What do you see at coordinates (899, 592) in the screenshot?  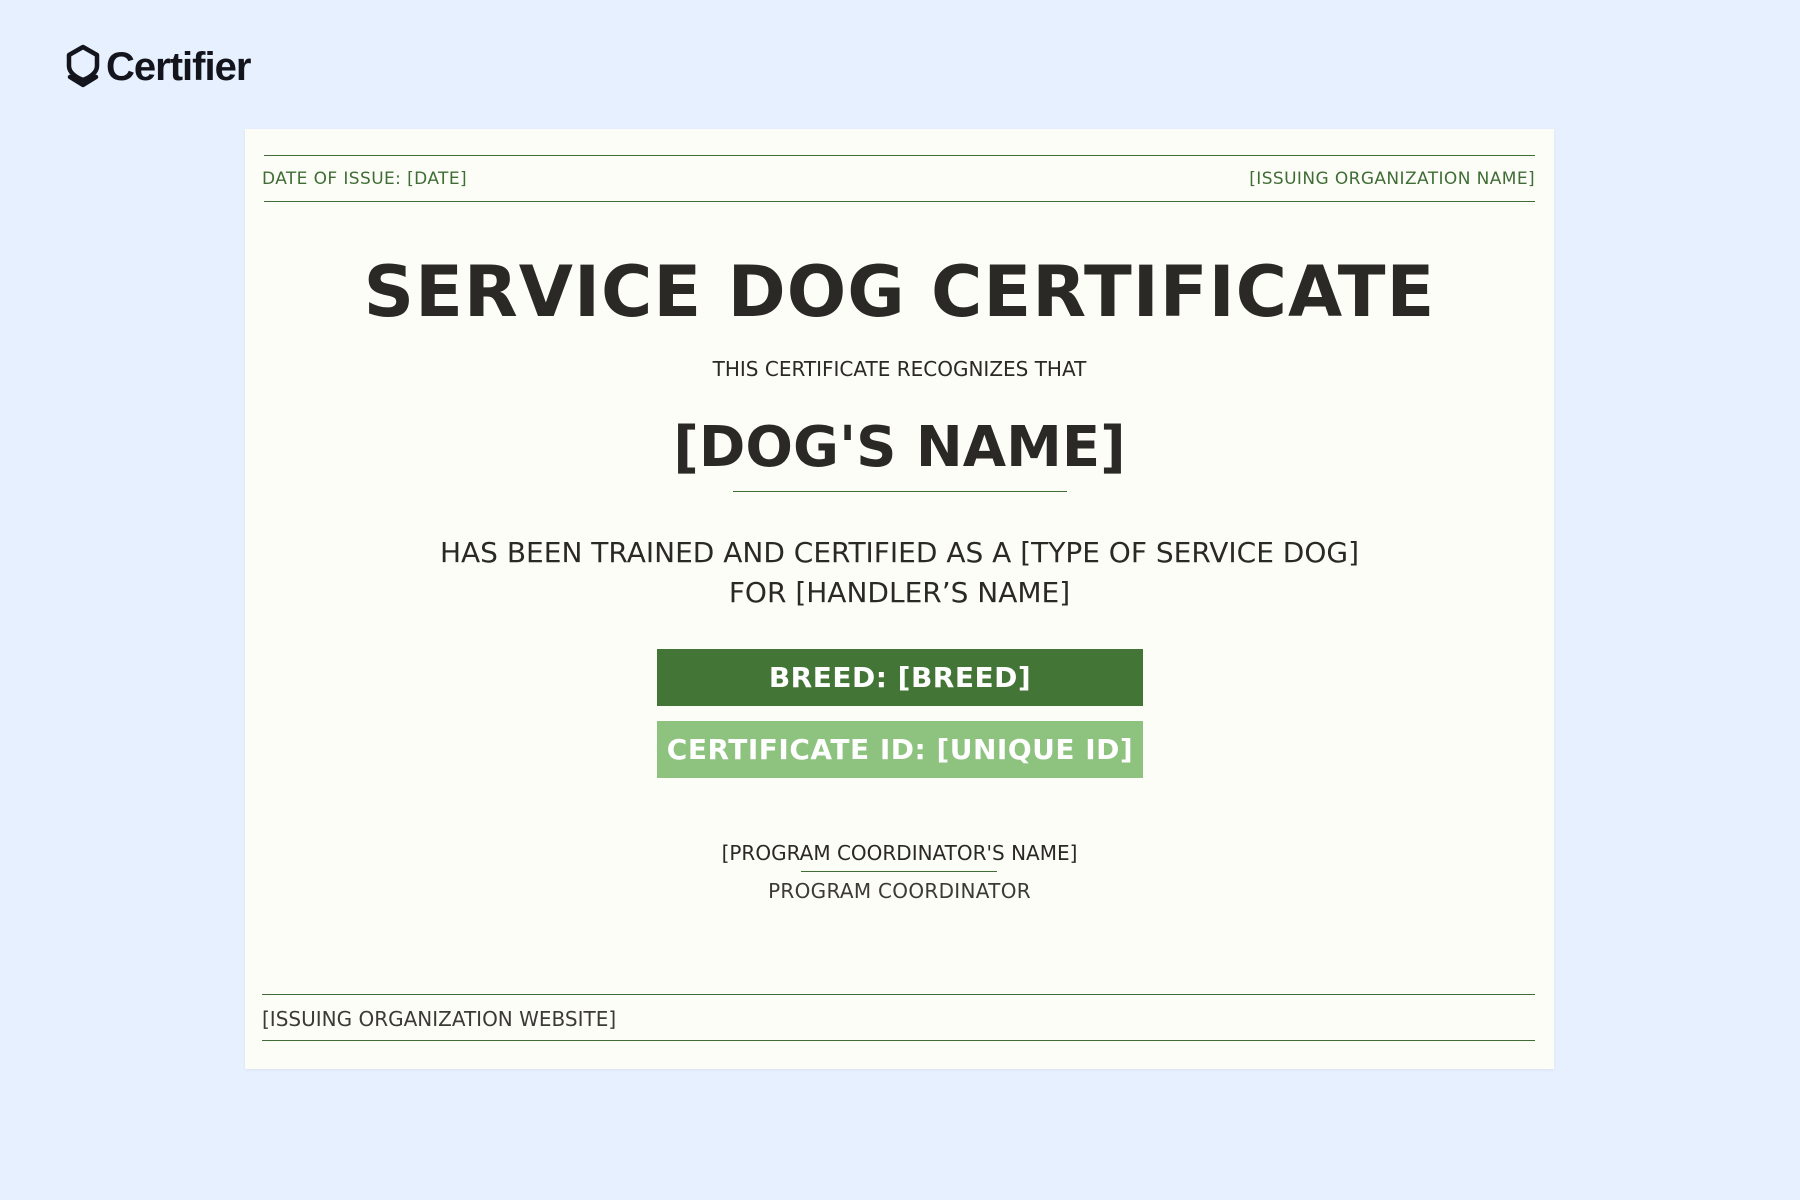 I see `statement-line-2: FOR [HANDLER’S NAME]` at bounding box center [899, 592].